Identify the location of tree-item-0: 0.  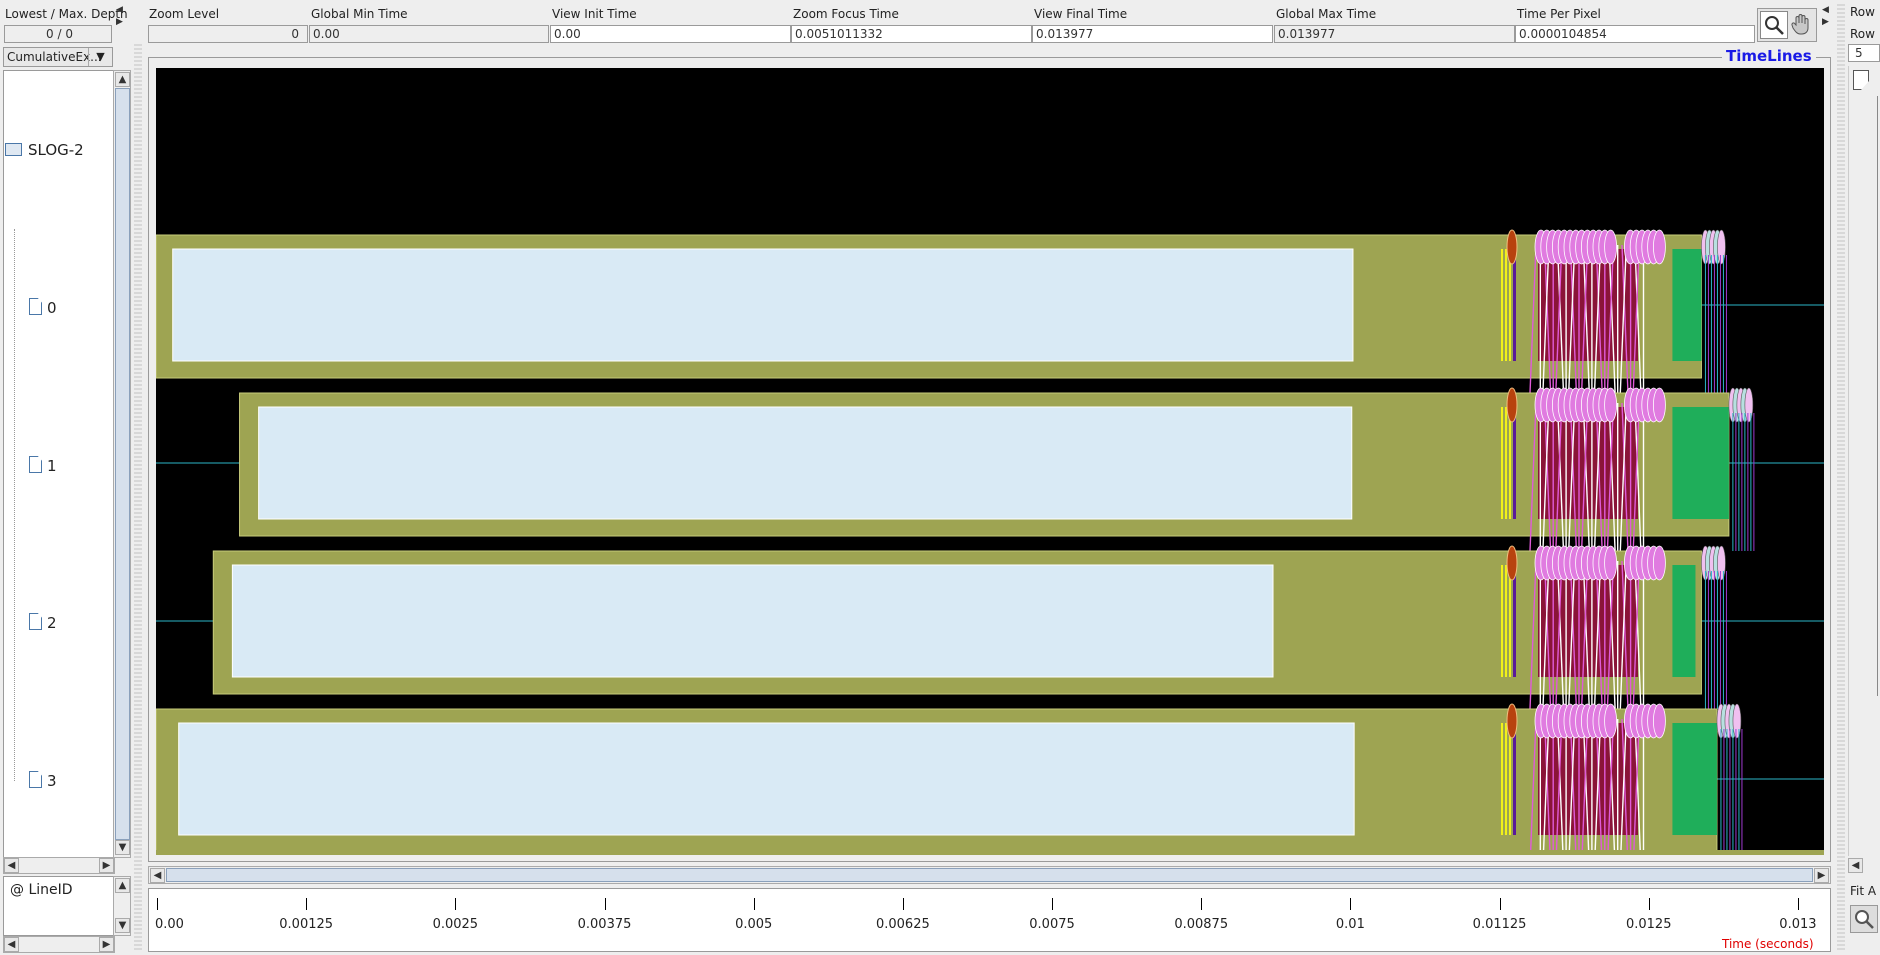
(43, 307).